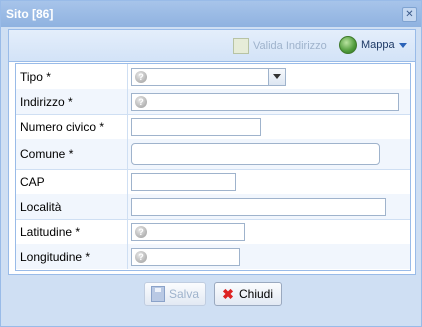 The width and height of the screenshot is (422, 327). What do you see at coordinates (348, 45) in the screenshot?
I see `globe-icon` at bounding box center [348, 45].